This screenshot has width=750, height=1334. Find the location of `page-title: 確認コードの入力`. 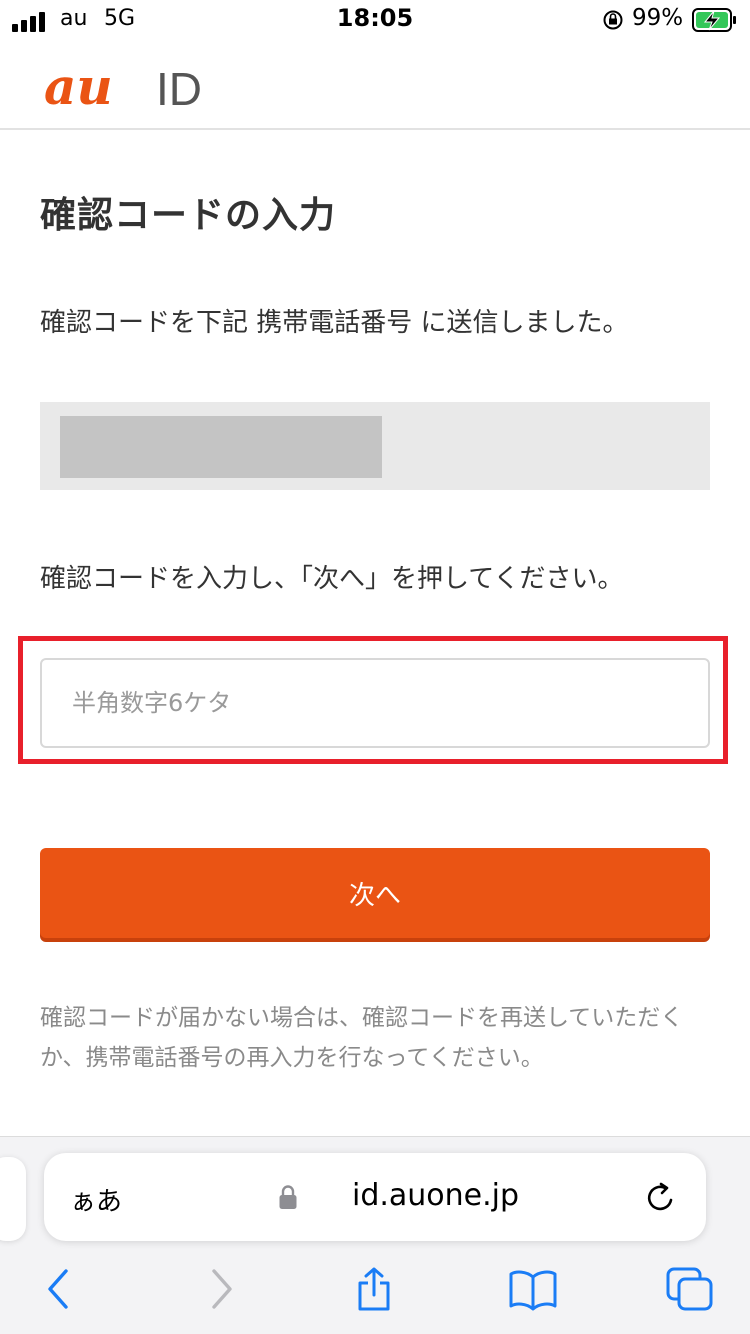

page-title: 確認コードの入力 is located at coordinates (188, 215).